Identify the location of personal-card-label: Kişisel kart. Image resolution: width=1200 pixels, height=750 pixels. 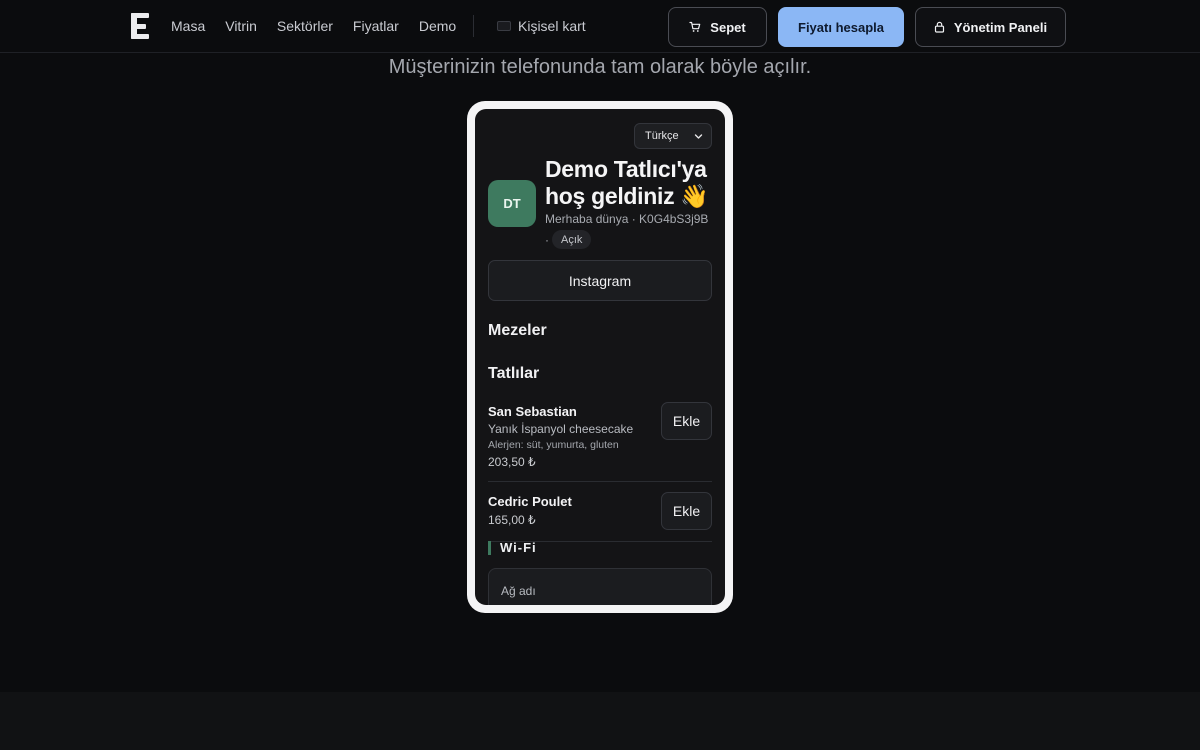
(552, 26).